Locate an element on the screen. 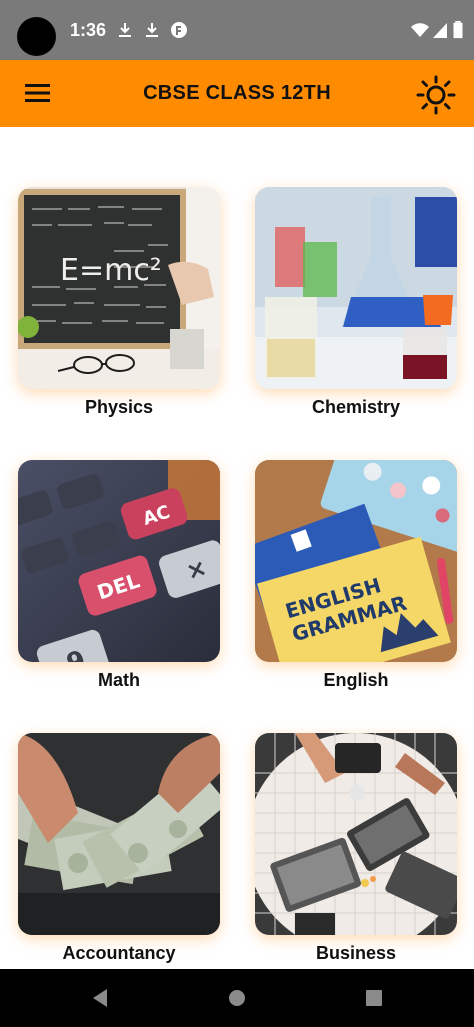 This screenshot has width=474, height=1027. navigation-bar is located at coordinates (237, 998).